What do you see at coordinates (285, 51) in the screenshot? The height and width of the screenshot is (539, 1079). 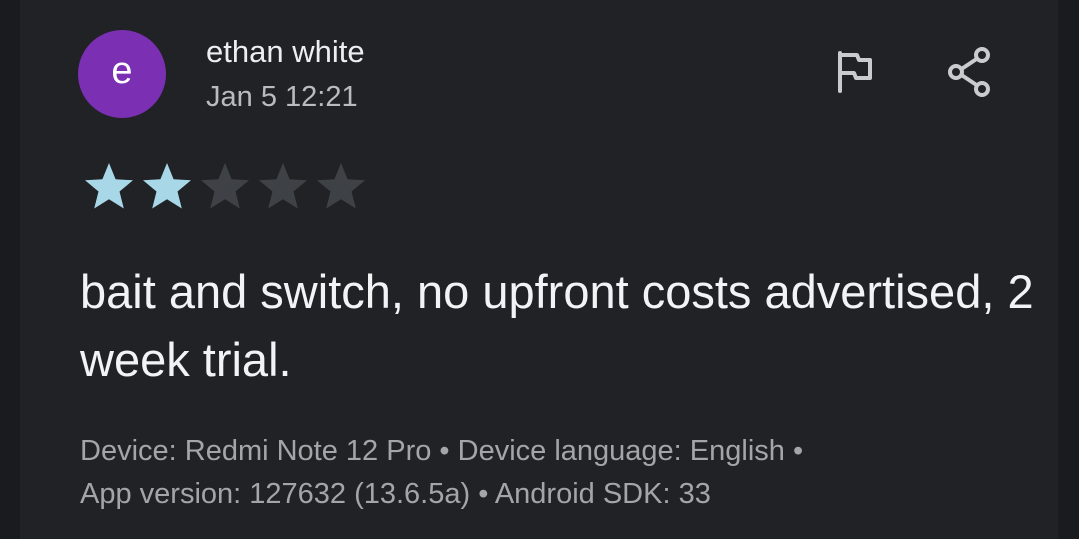 I see `author-name: ethan white` at bounding box center [285, 51].